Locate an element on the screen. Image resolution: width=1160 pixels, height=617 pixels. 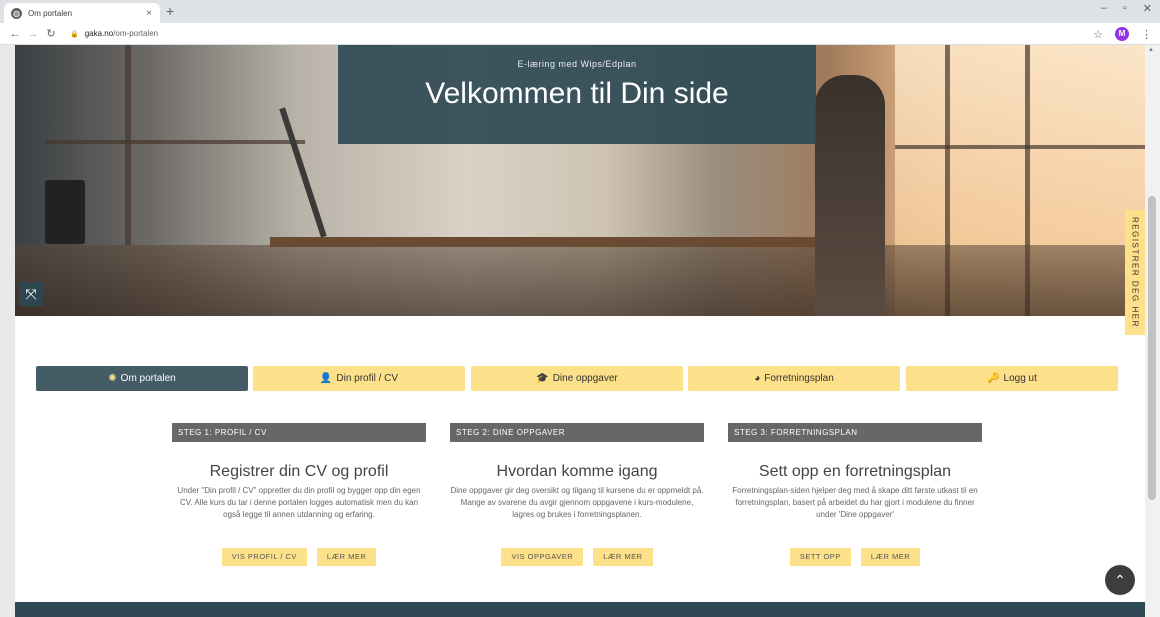
pie-chart-icon: ◕ is located at coordinates (757, 378).